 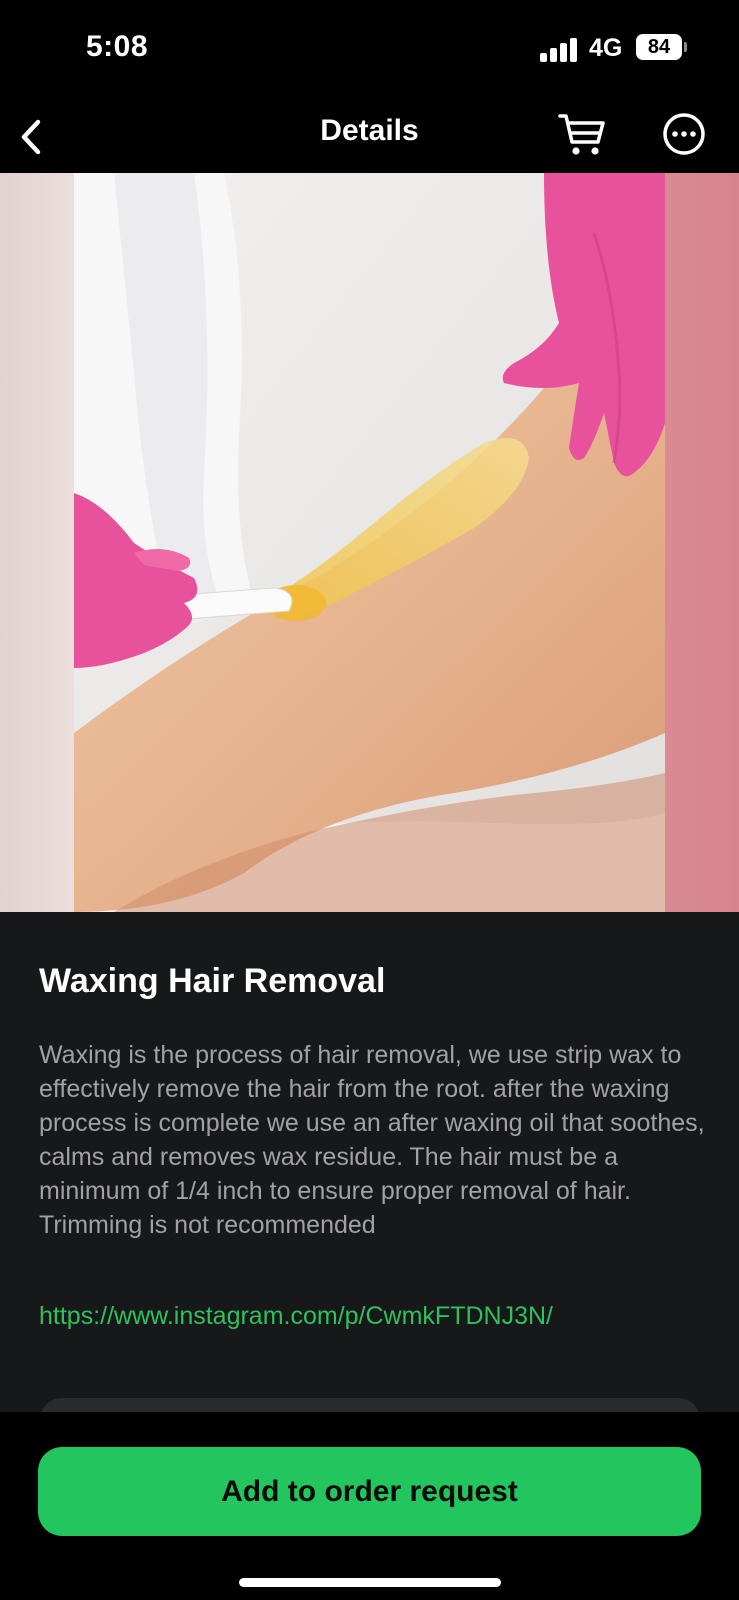 What do you see at coordinates (369, 130) in the screenshot?
I see `page-title: Details` at bounding box center [369, 130].